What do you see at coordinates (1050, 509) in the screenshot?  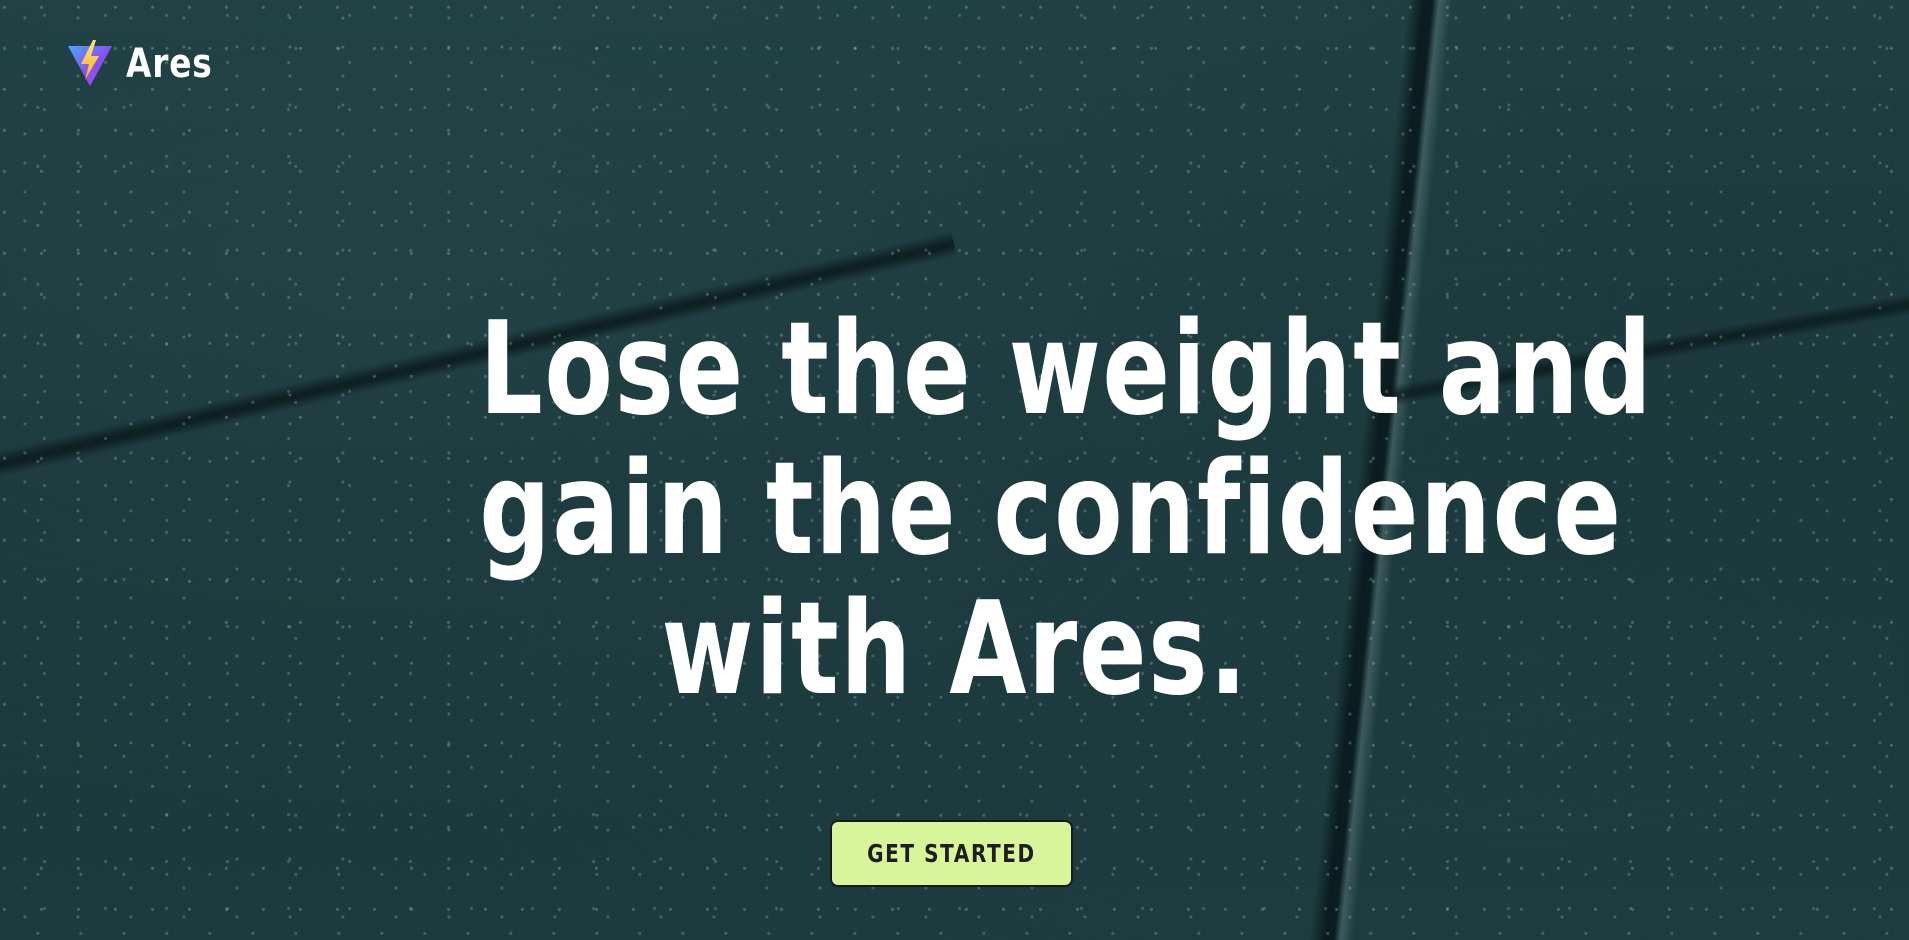 I see `hero-heading-line: gain the confidence` at bounding box center [1050, 509].